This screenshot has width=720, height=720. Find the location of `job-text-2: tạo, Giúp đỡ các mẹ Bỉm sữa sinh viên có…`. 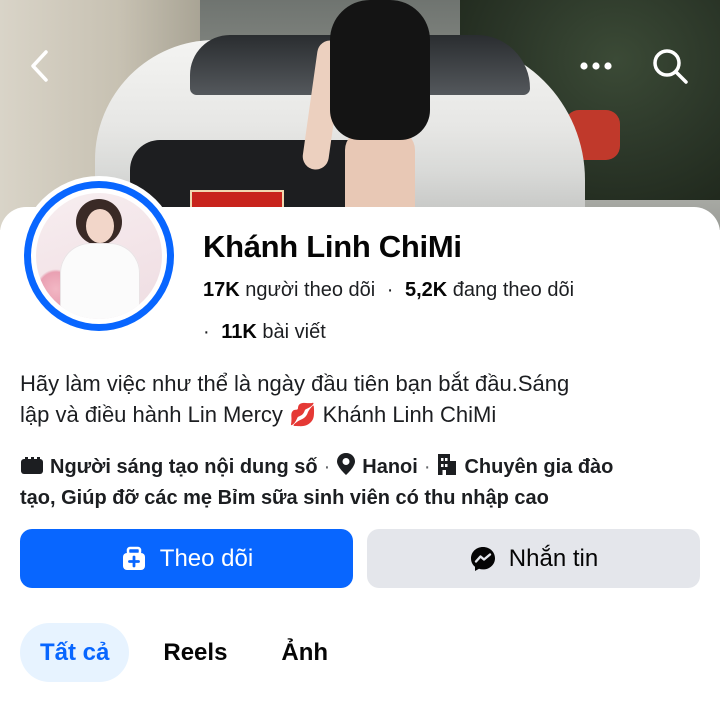

job-text-2: tạo, Giúp đỡ các mẹ Bỉm sữa sinh viên có… is located at coordinates (284, 498).